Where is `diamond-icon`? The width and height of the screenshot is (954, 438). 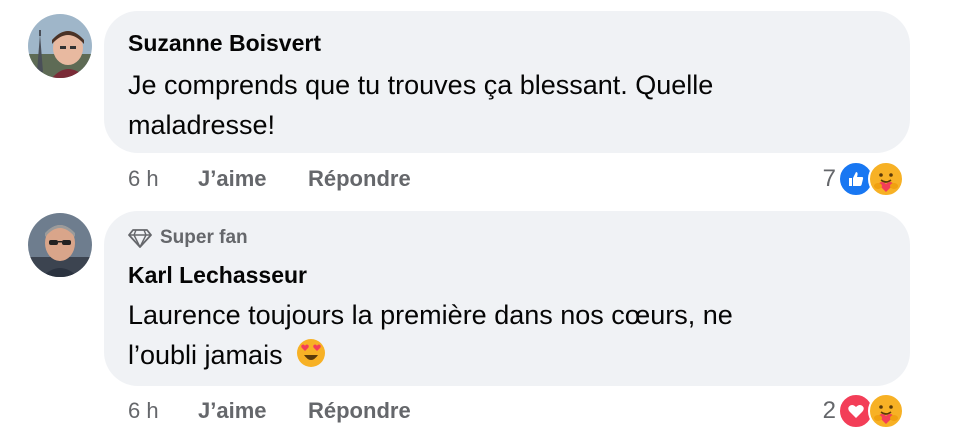 diamond-icon is located at coordinates (140, 238).